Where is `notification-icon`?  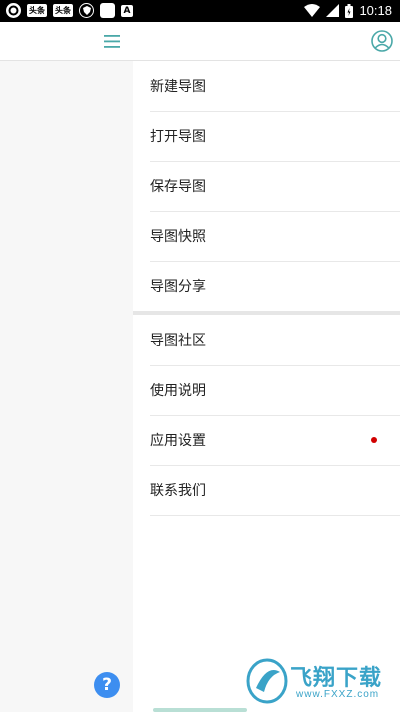 notification-icon is located at coordinates (13, 10).